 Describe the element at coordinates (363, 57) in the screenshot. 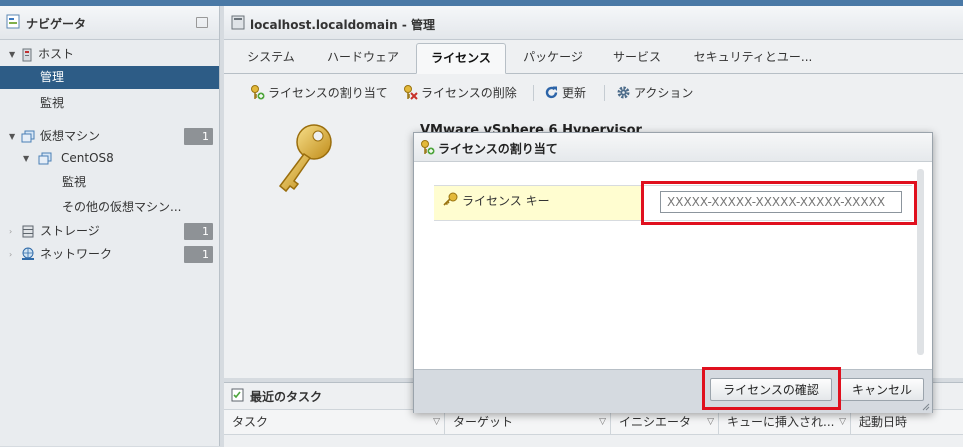

I see `tab-hardware: ハードウェア` at that location.